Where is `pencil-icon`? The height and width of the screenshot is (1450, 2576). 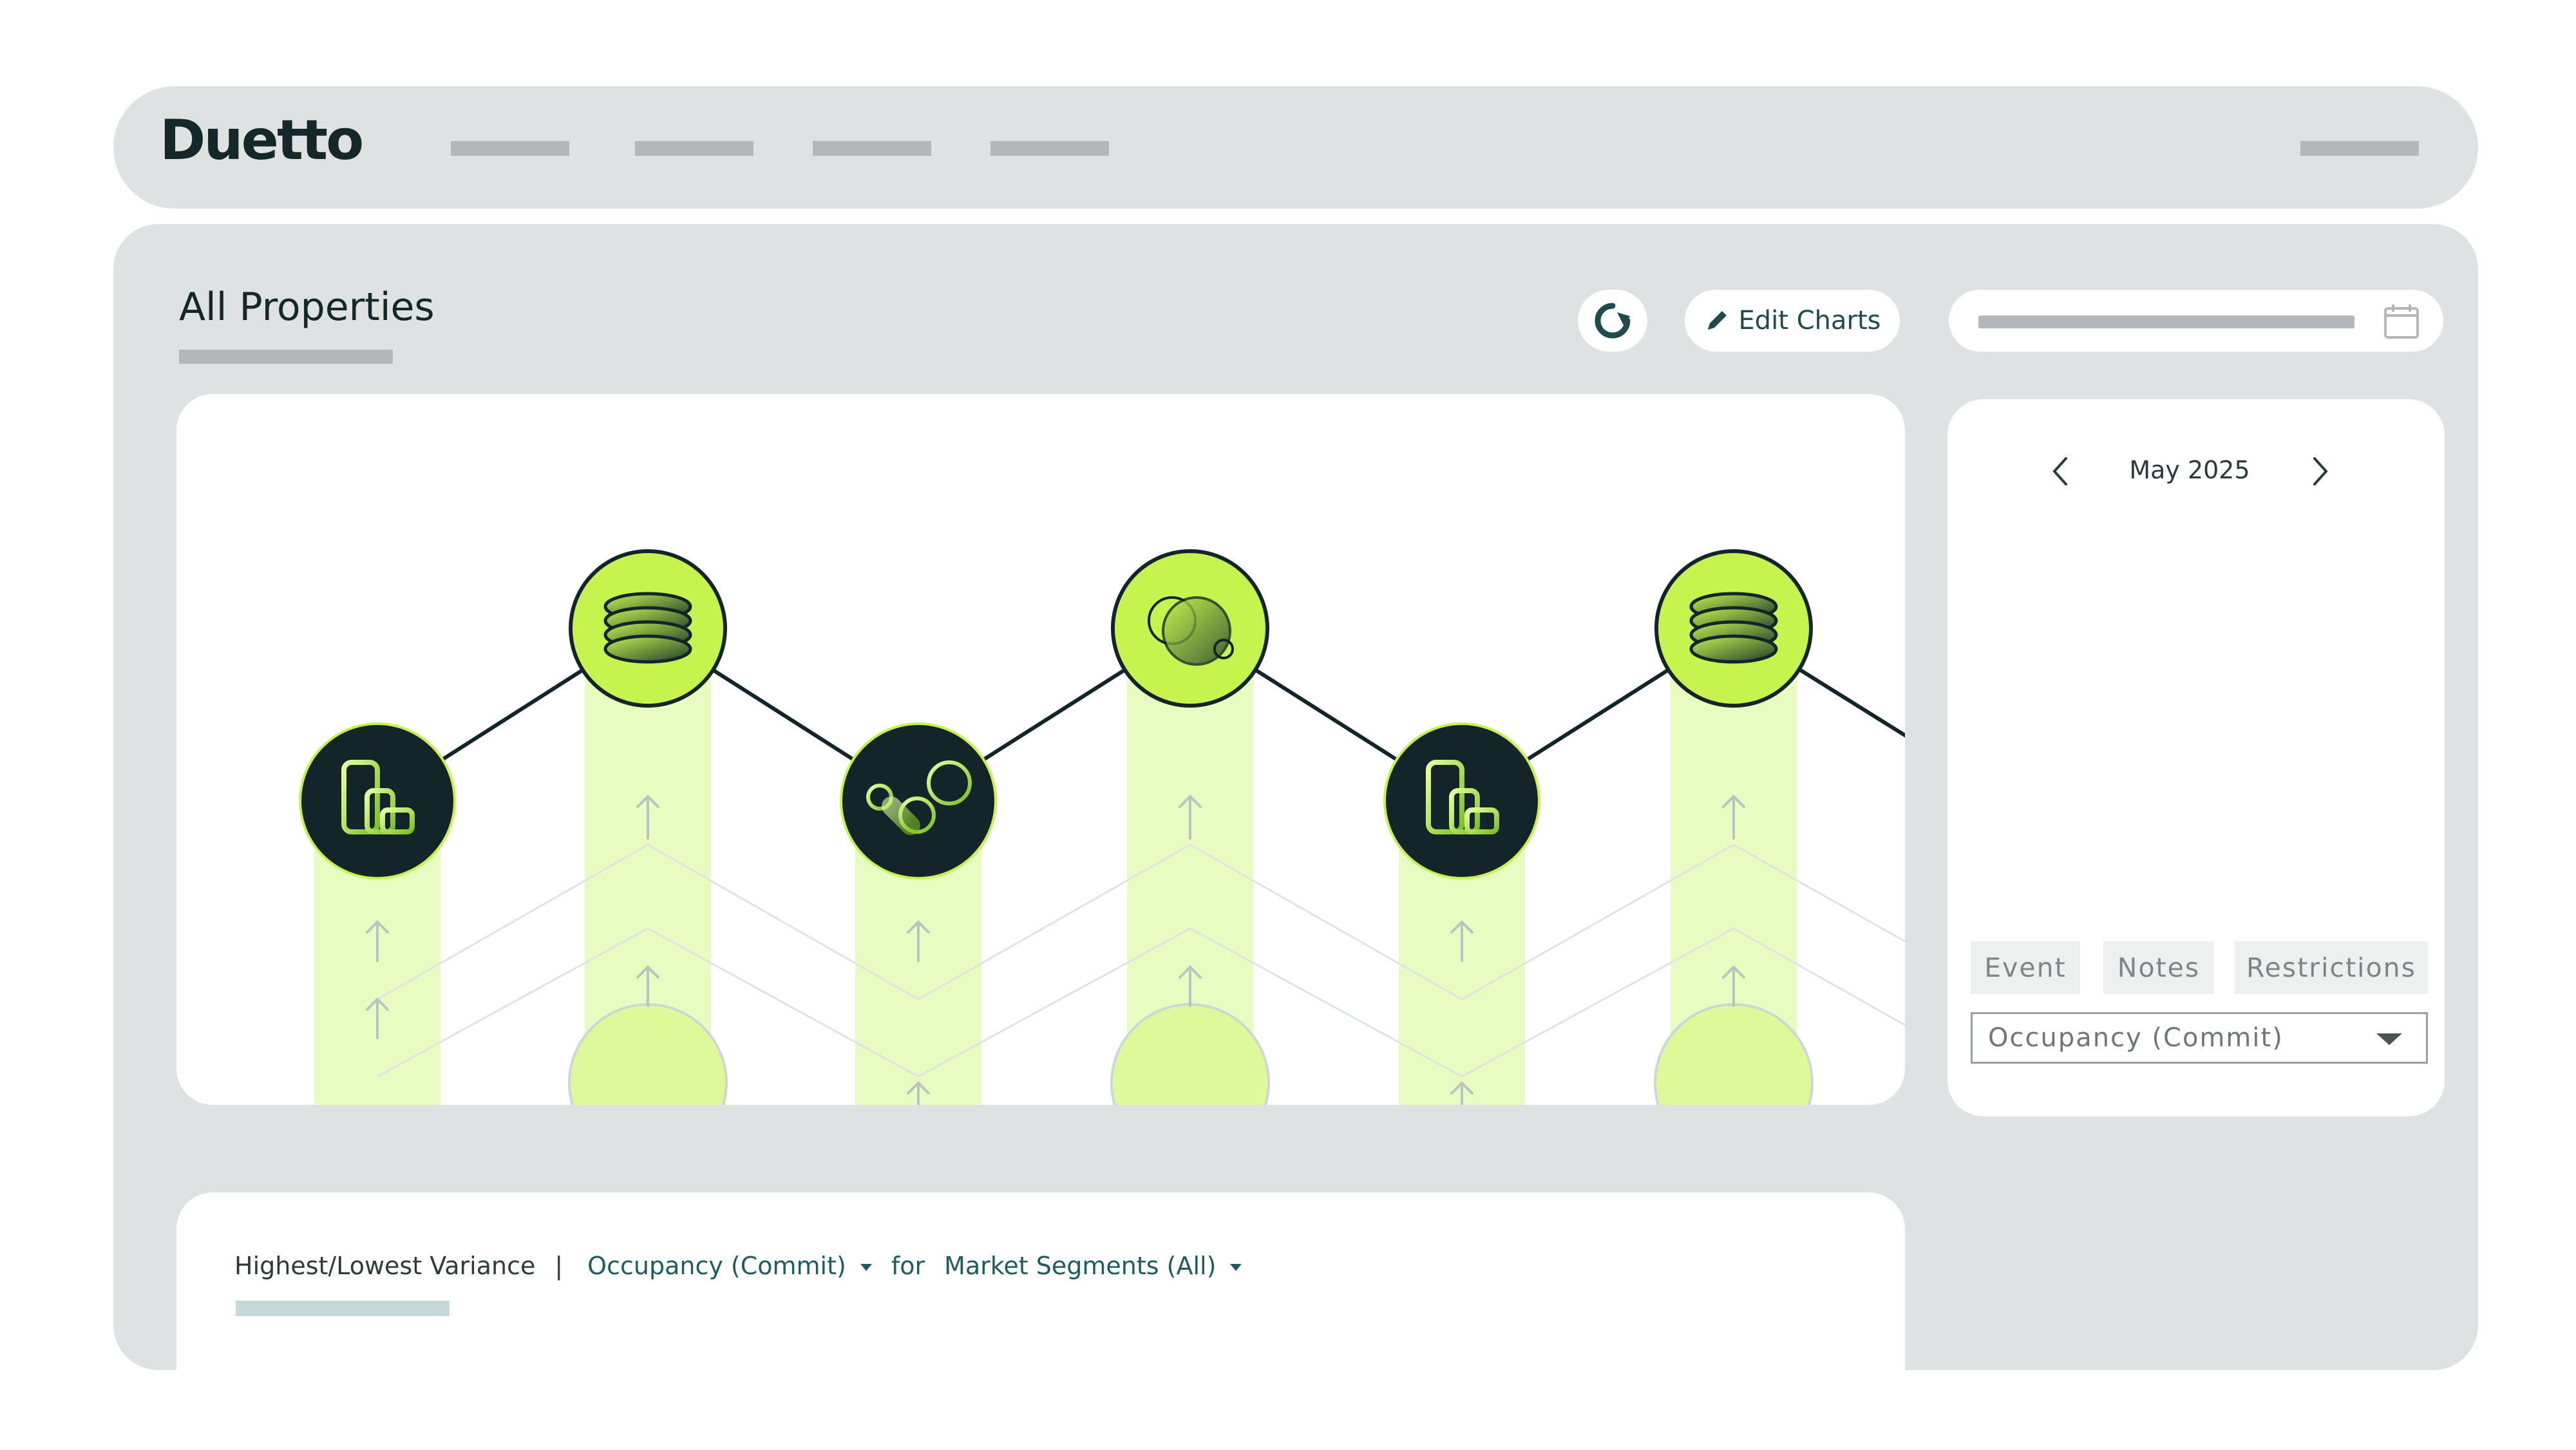
pencil-icon is located at coordinates (1717, 320).